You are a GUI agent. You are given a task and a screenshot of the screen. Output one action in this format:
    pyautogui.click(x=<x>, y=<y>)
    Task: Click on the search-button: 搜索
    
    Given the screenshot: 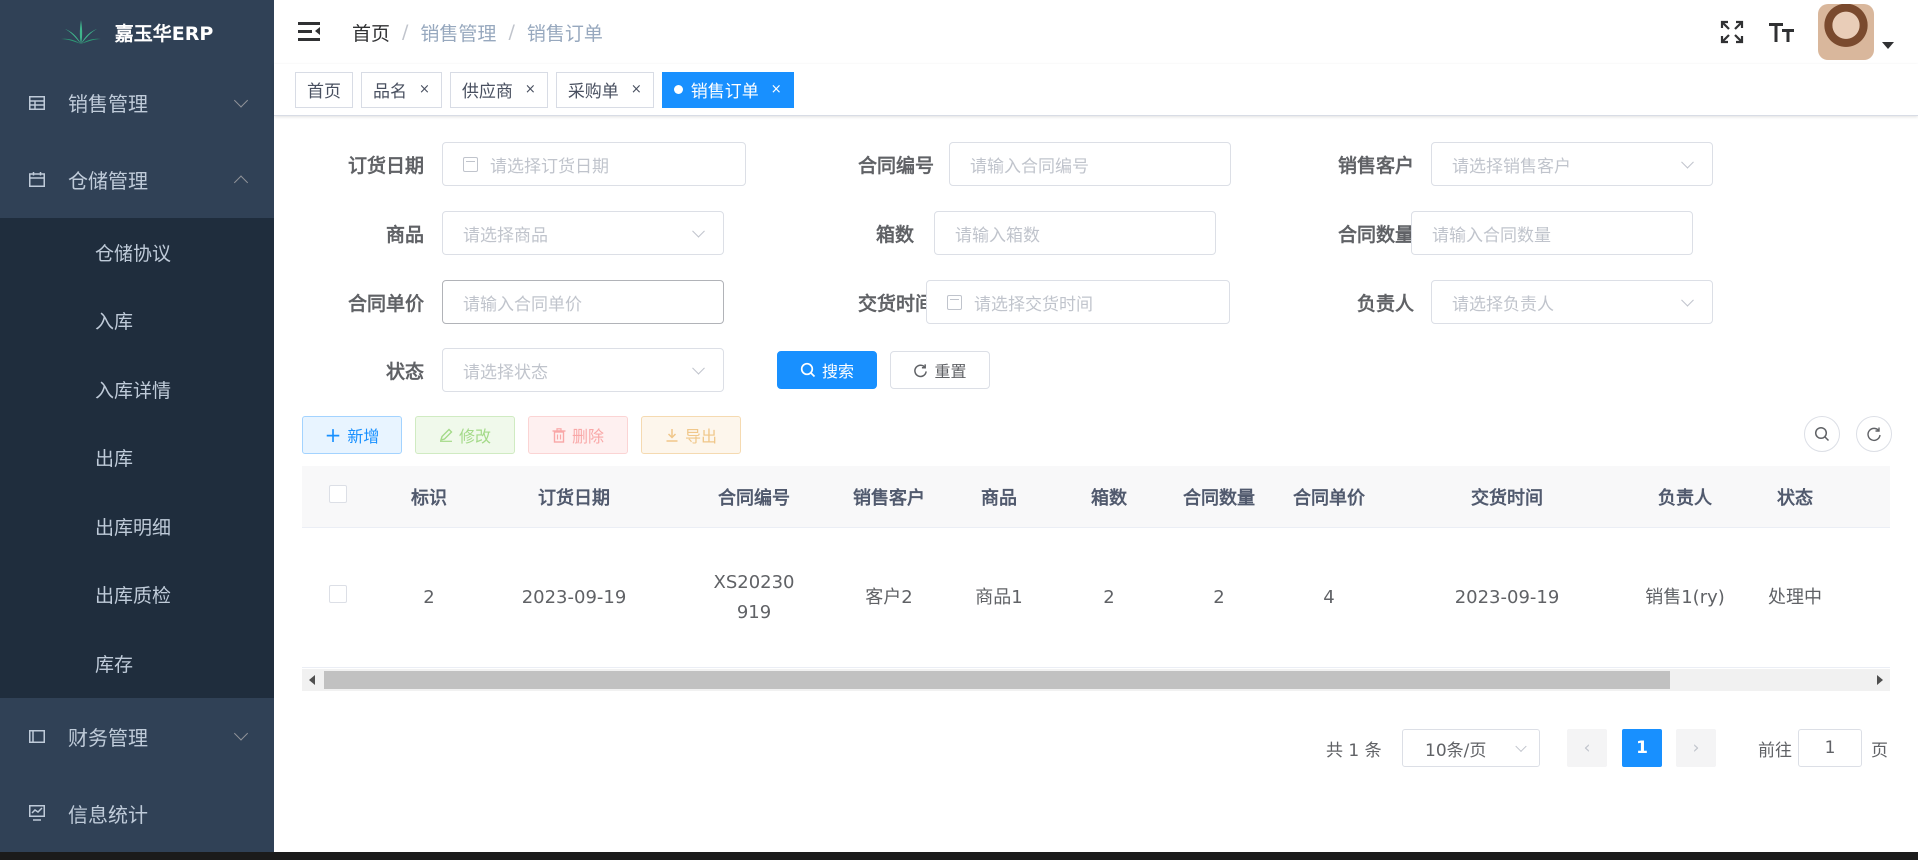 What is the action you would take?
    pyautogui.click(x=827, y=370)
    